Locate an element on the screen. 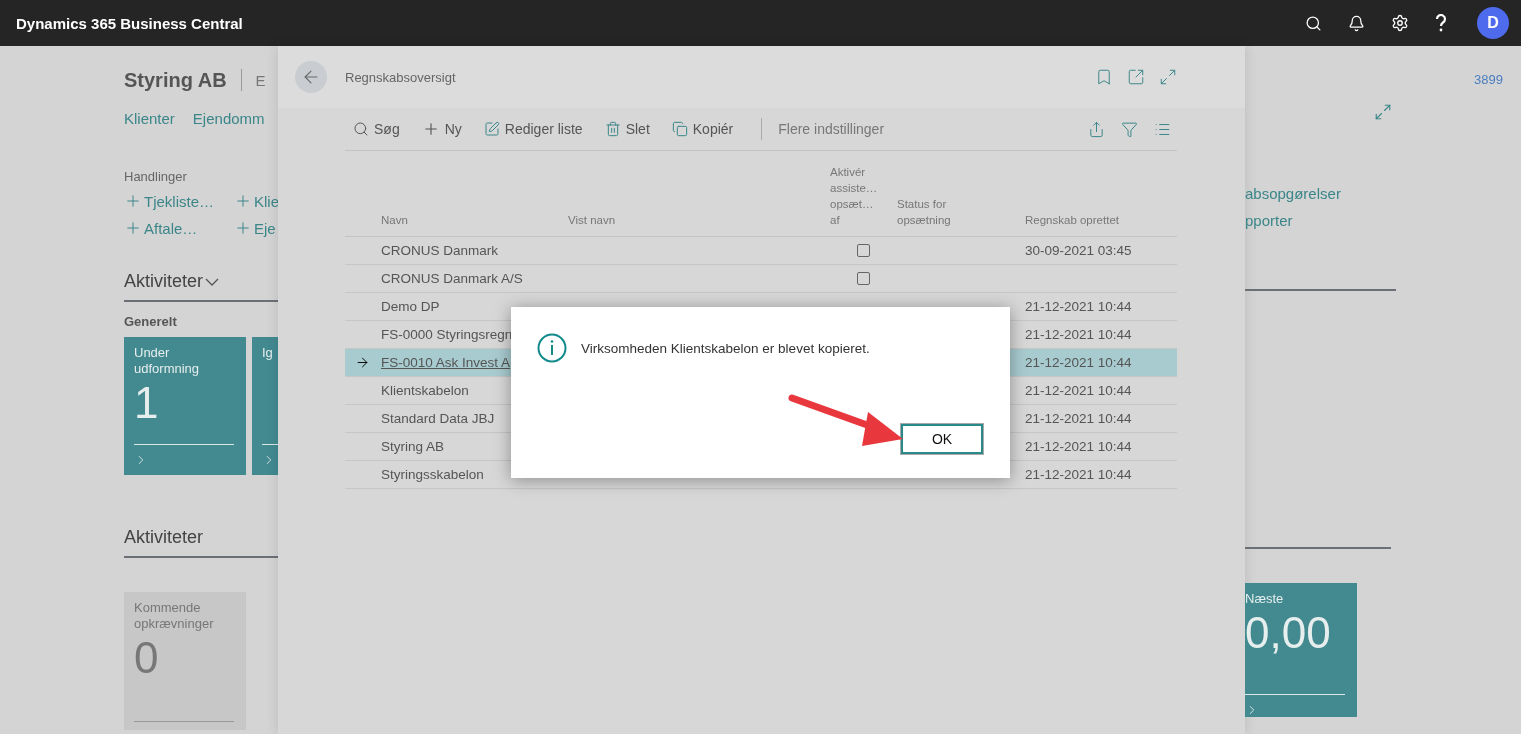 This screenshot has height=734, width=1521. edit-list-icon is located at coordinates (491, 129).